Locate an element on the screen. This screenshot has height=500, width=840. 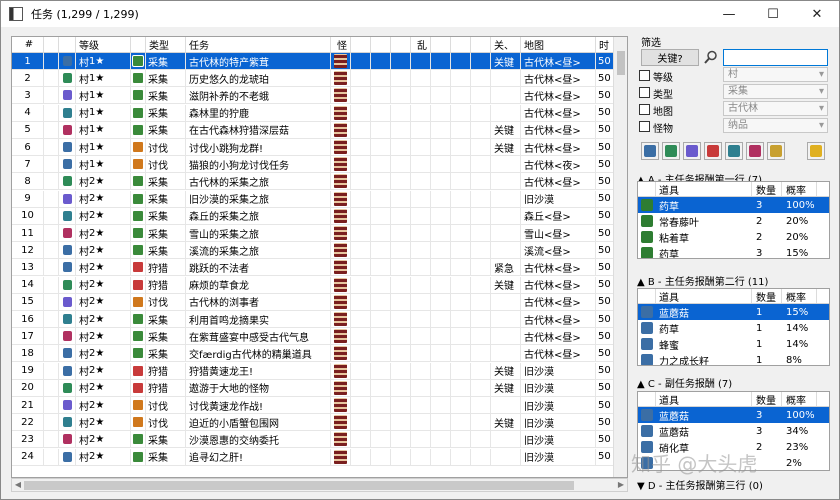
minimize-button: — is located at coordinates (729, 14).